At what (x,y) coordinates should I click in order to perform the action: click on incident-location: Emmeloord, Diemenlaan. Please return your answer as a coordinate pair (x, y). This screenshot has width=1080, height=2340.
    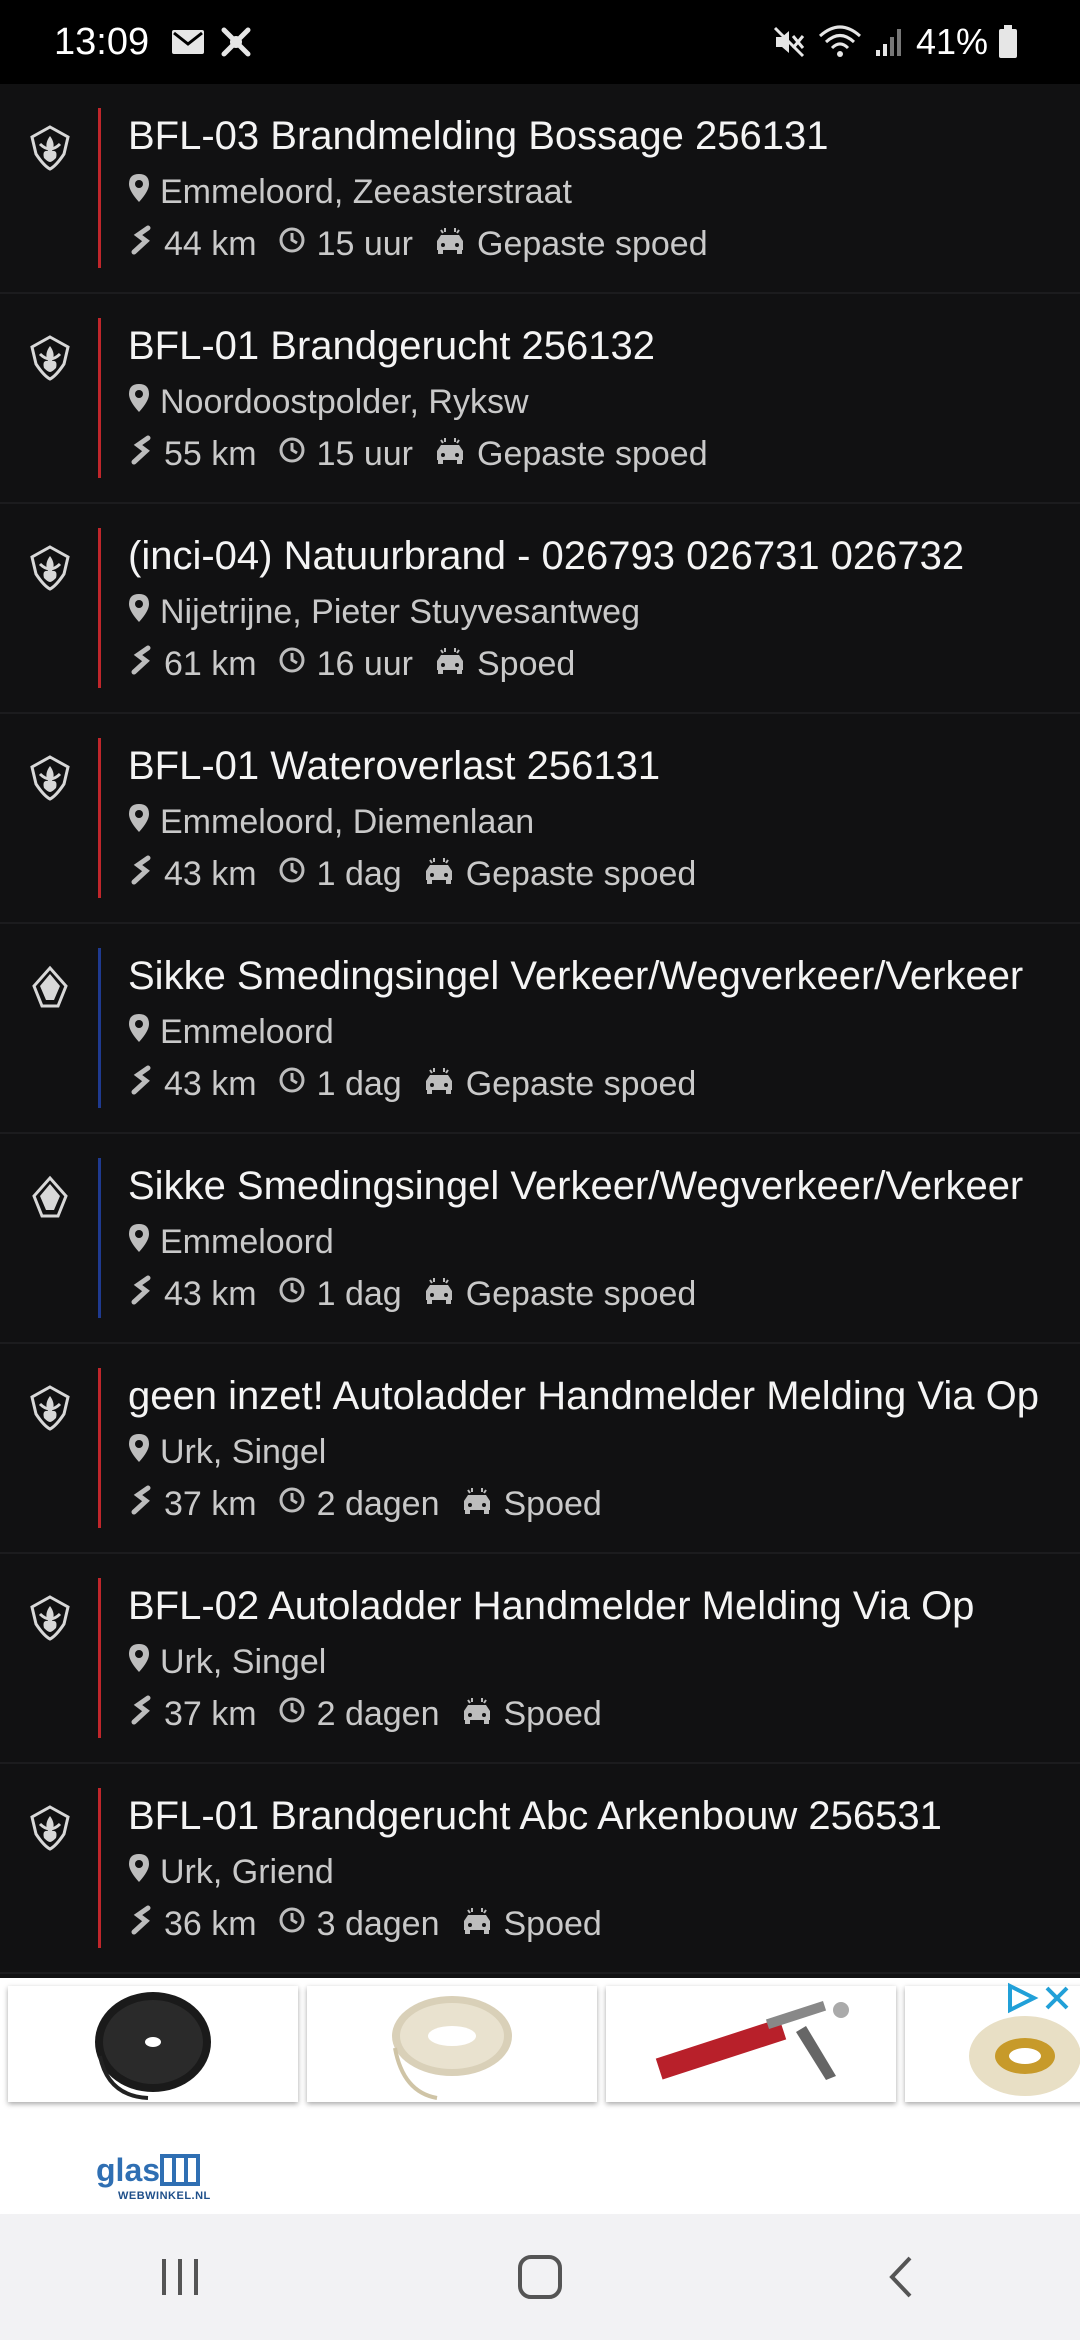
    Looking at the image, I should click on (331, 822).